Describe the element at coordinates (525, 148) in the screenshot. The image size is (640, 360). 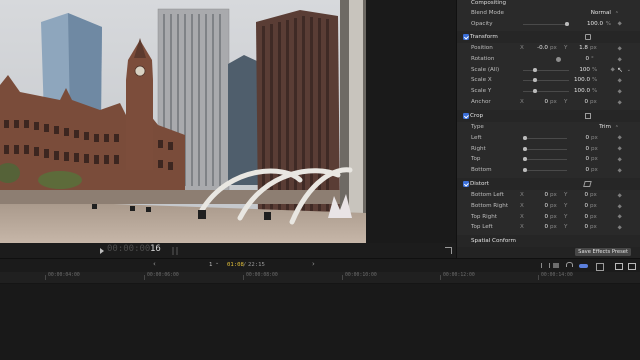
I see `crop-right-knob` at that location.